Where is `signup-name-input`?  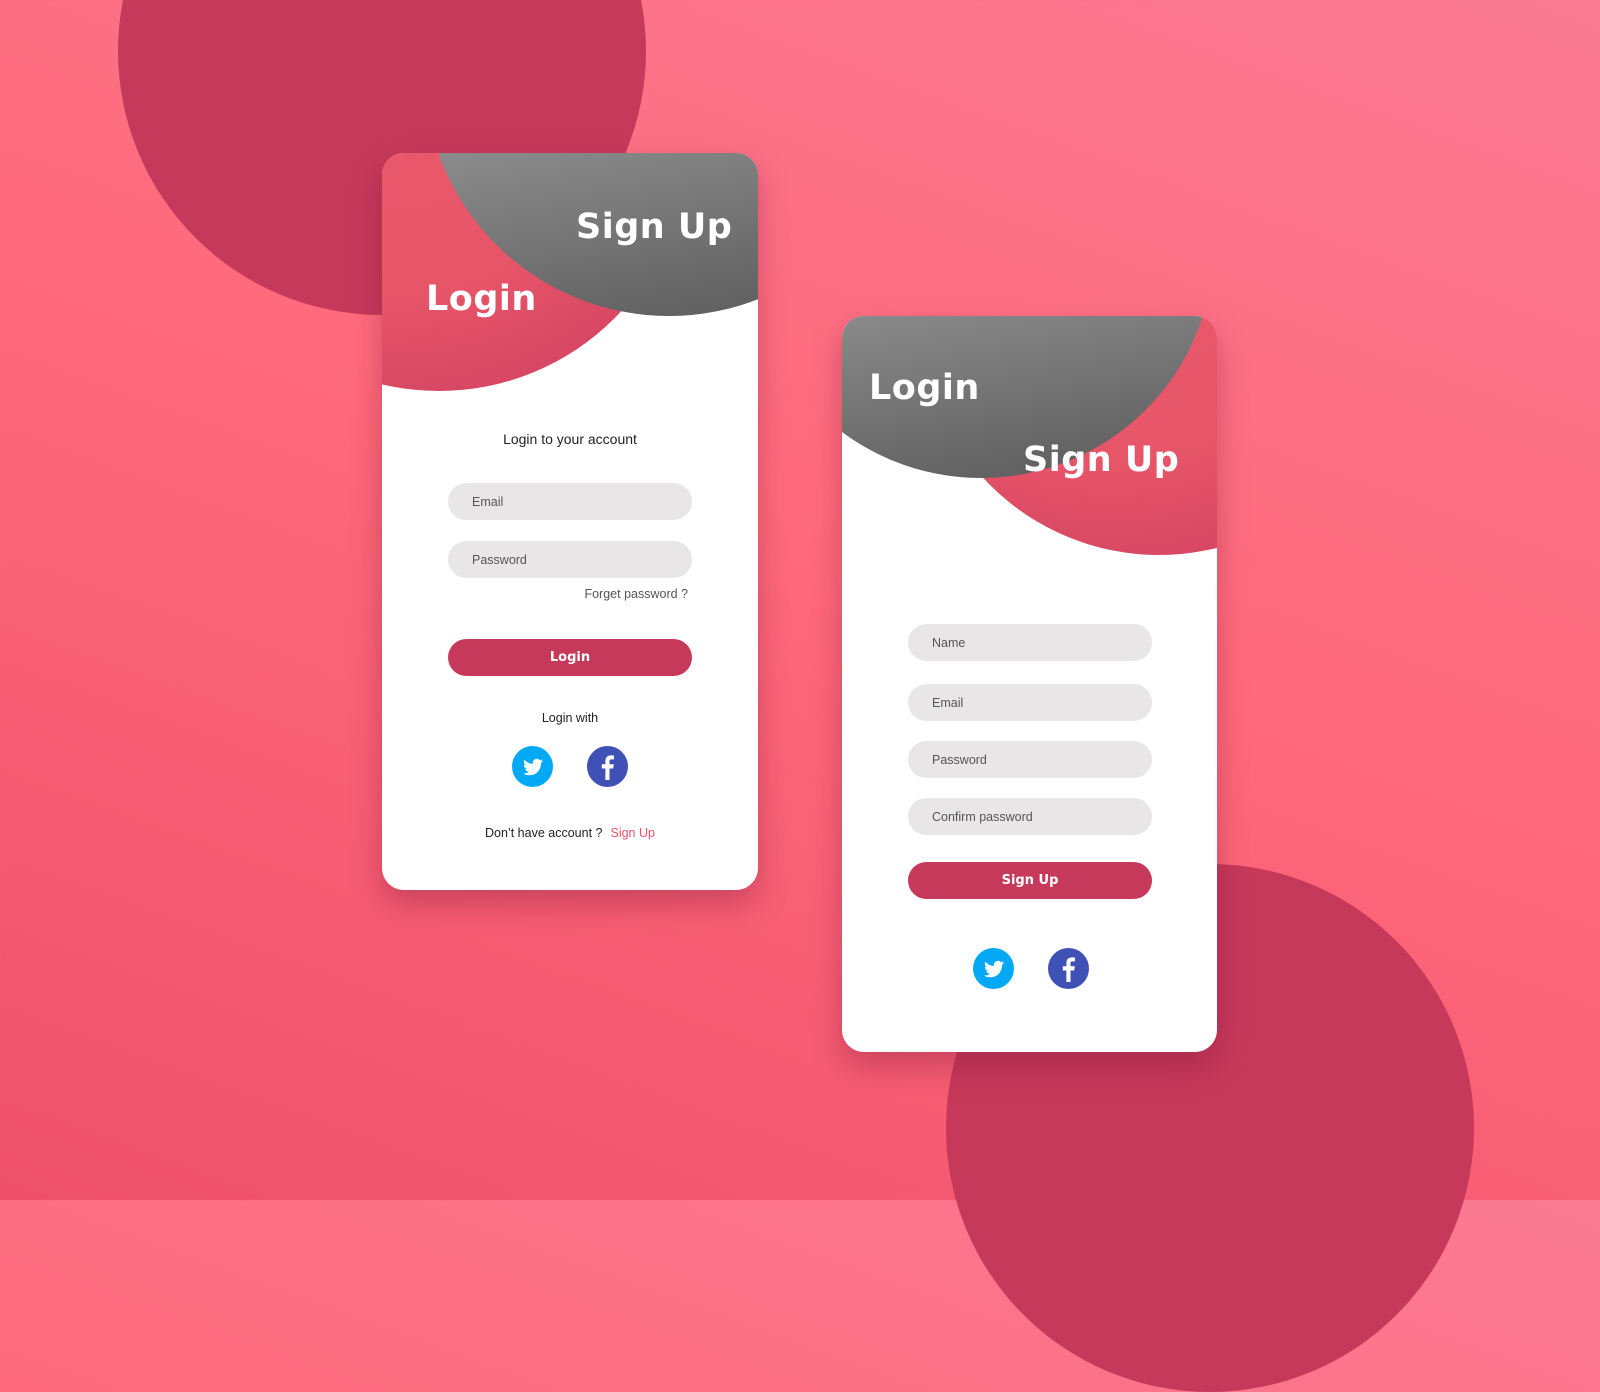 signup-name-input is located at coordinates (1030, 642).